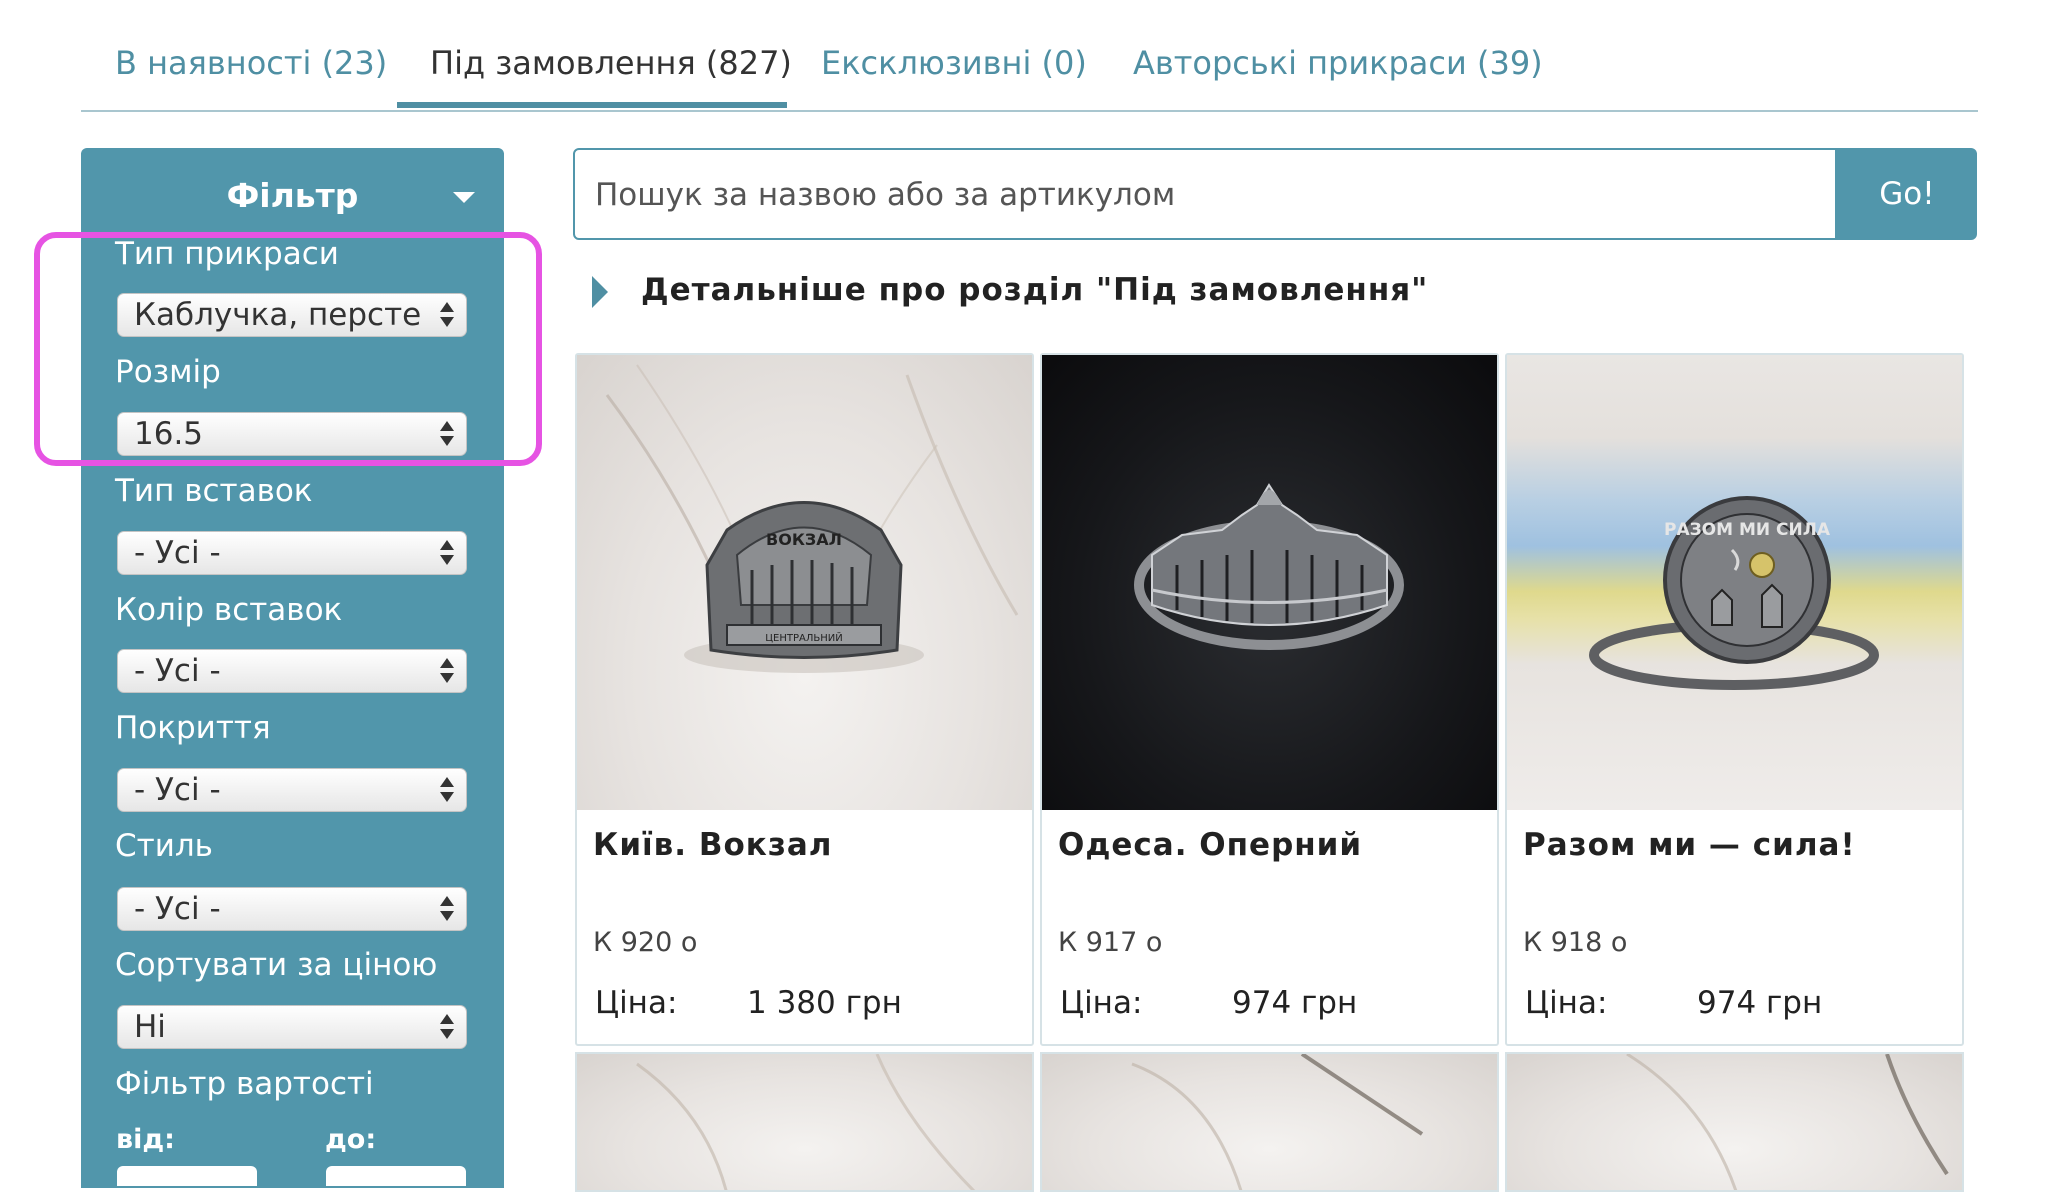  What do you see at coordinates (351, 1139) in the screenshot?
I see `price-to-label: до:` at bounding box center [351, 1139].